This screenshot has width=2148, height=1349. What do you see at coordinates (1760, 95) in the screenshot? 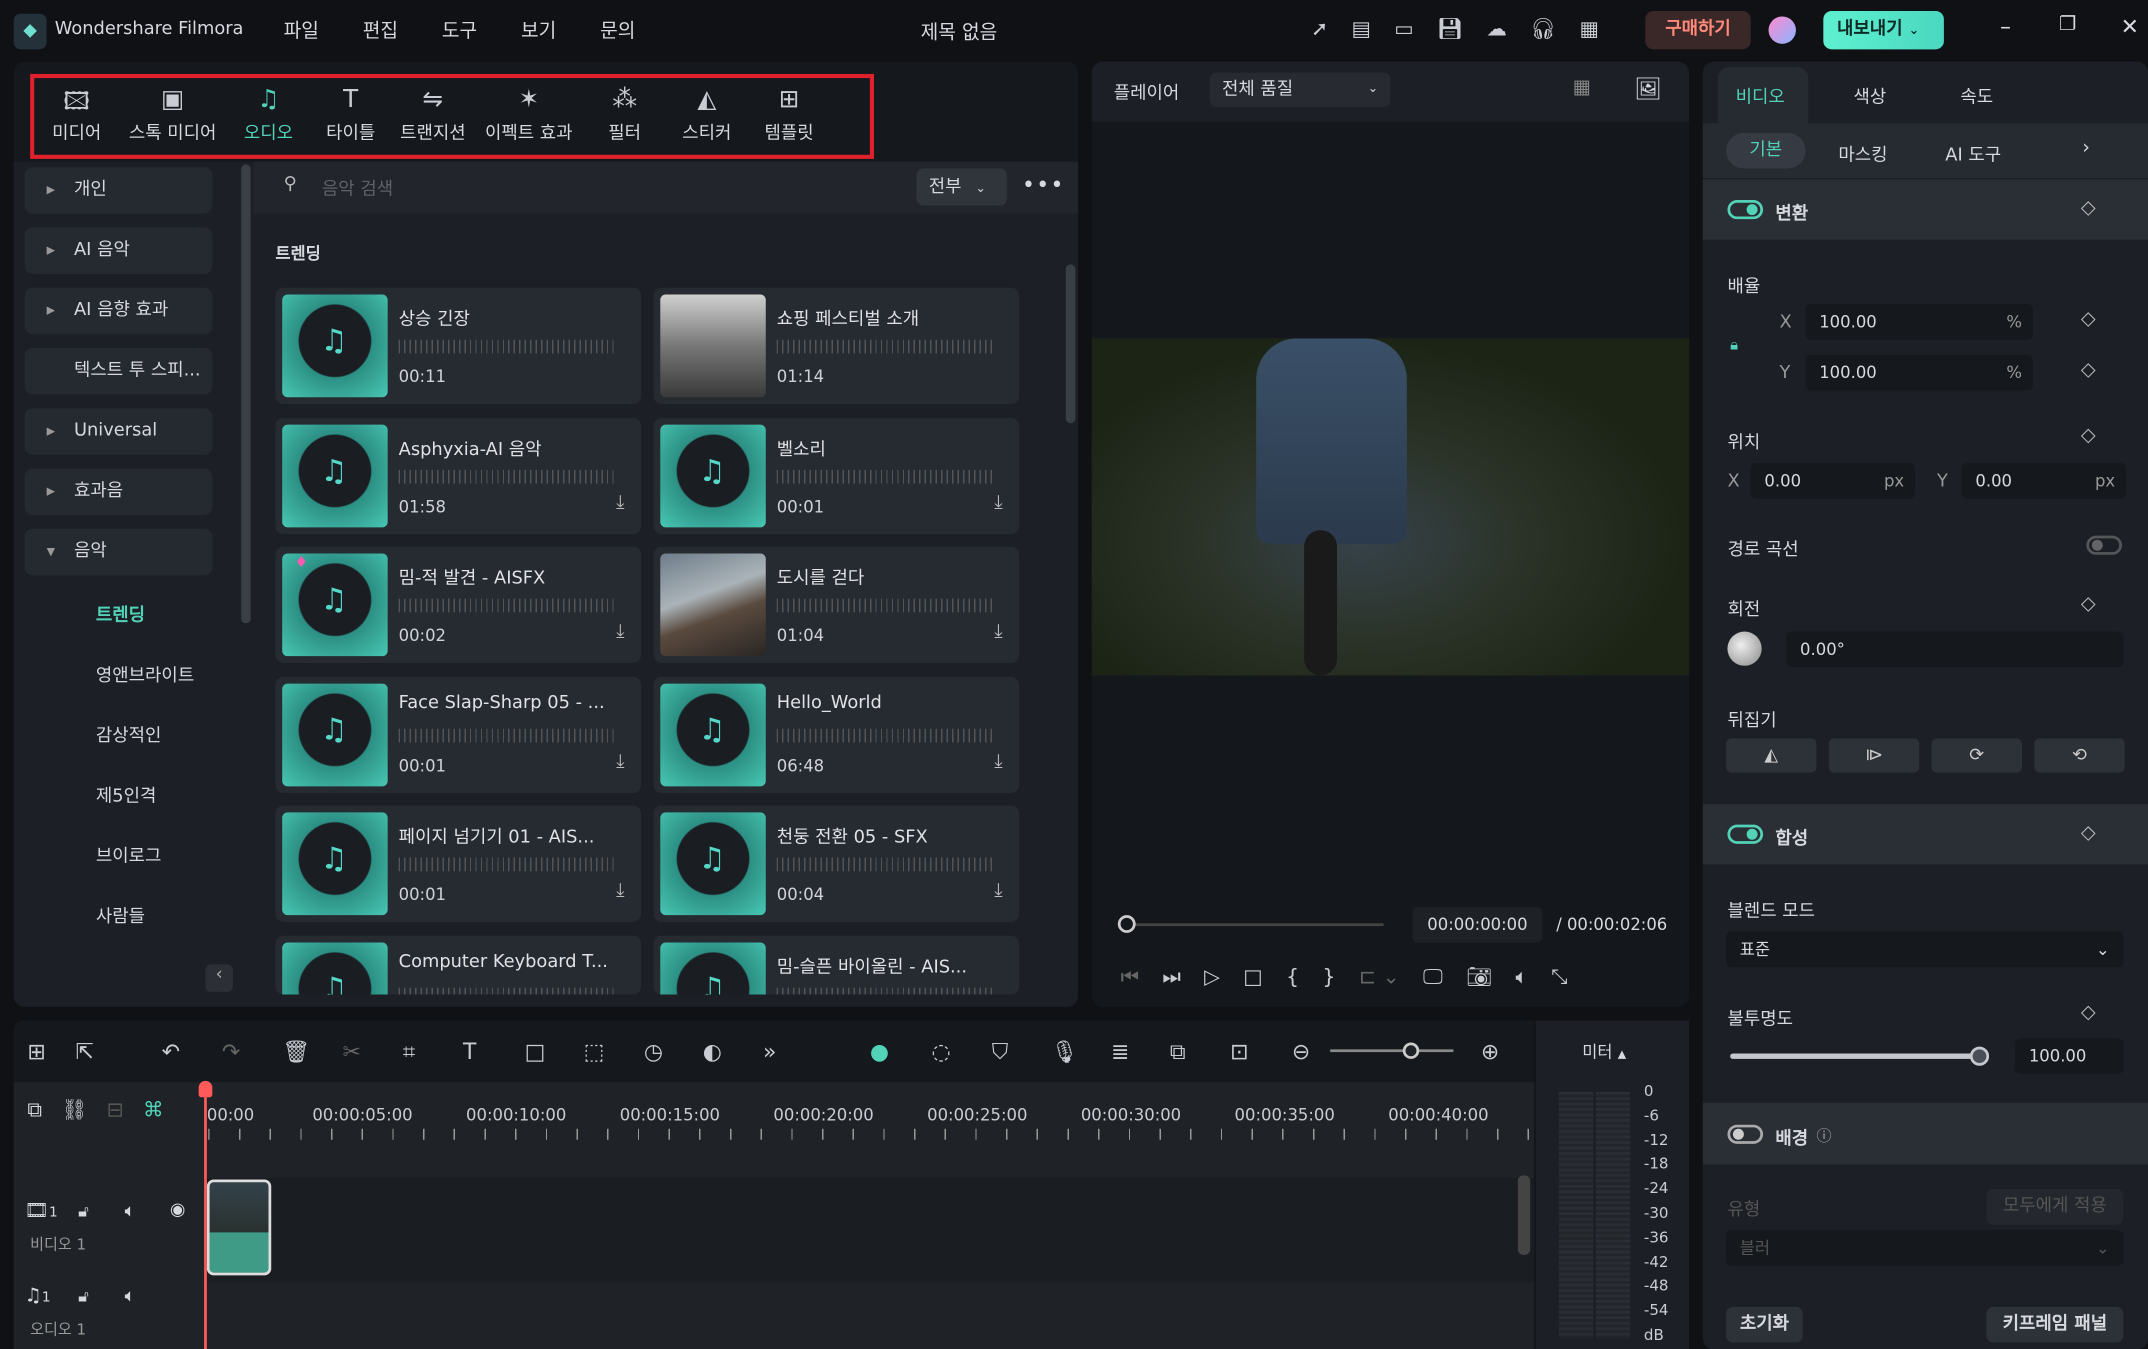
I see `tab-video: 비디오` at bounding box center [1760, 95].